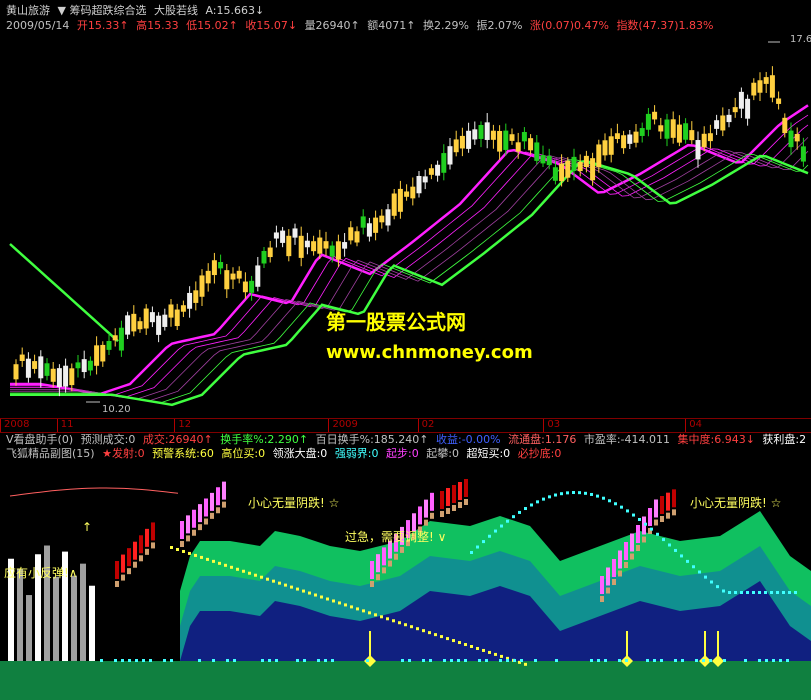  Describe the element at coordinates (429, 352) in the screenshot. I see `watermark-url: www.chnmoney.com` at that location.